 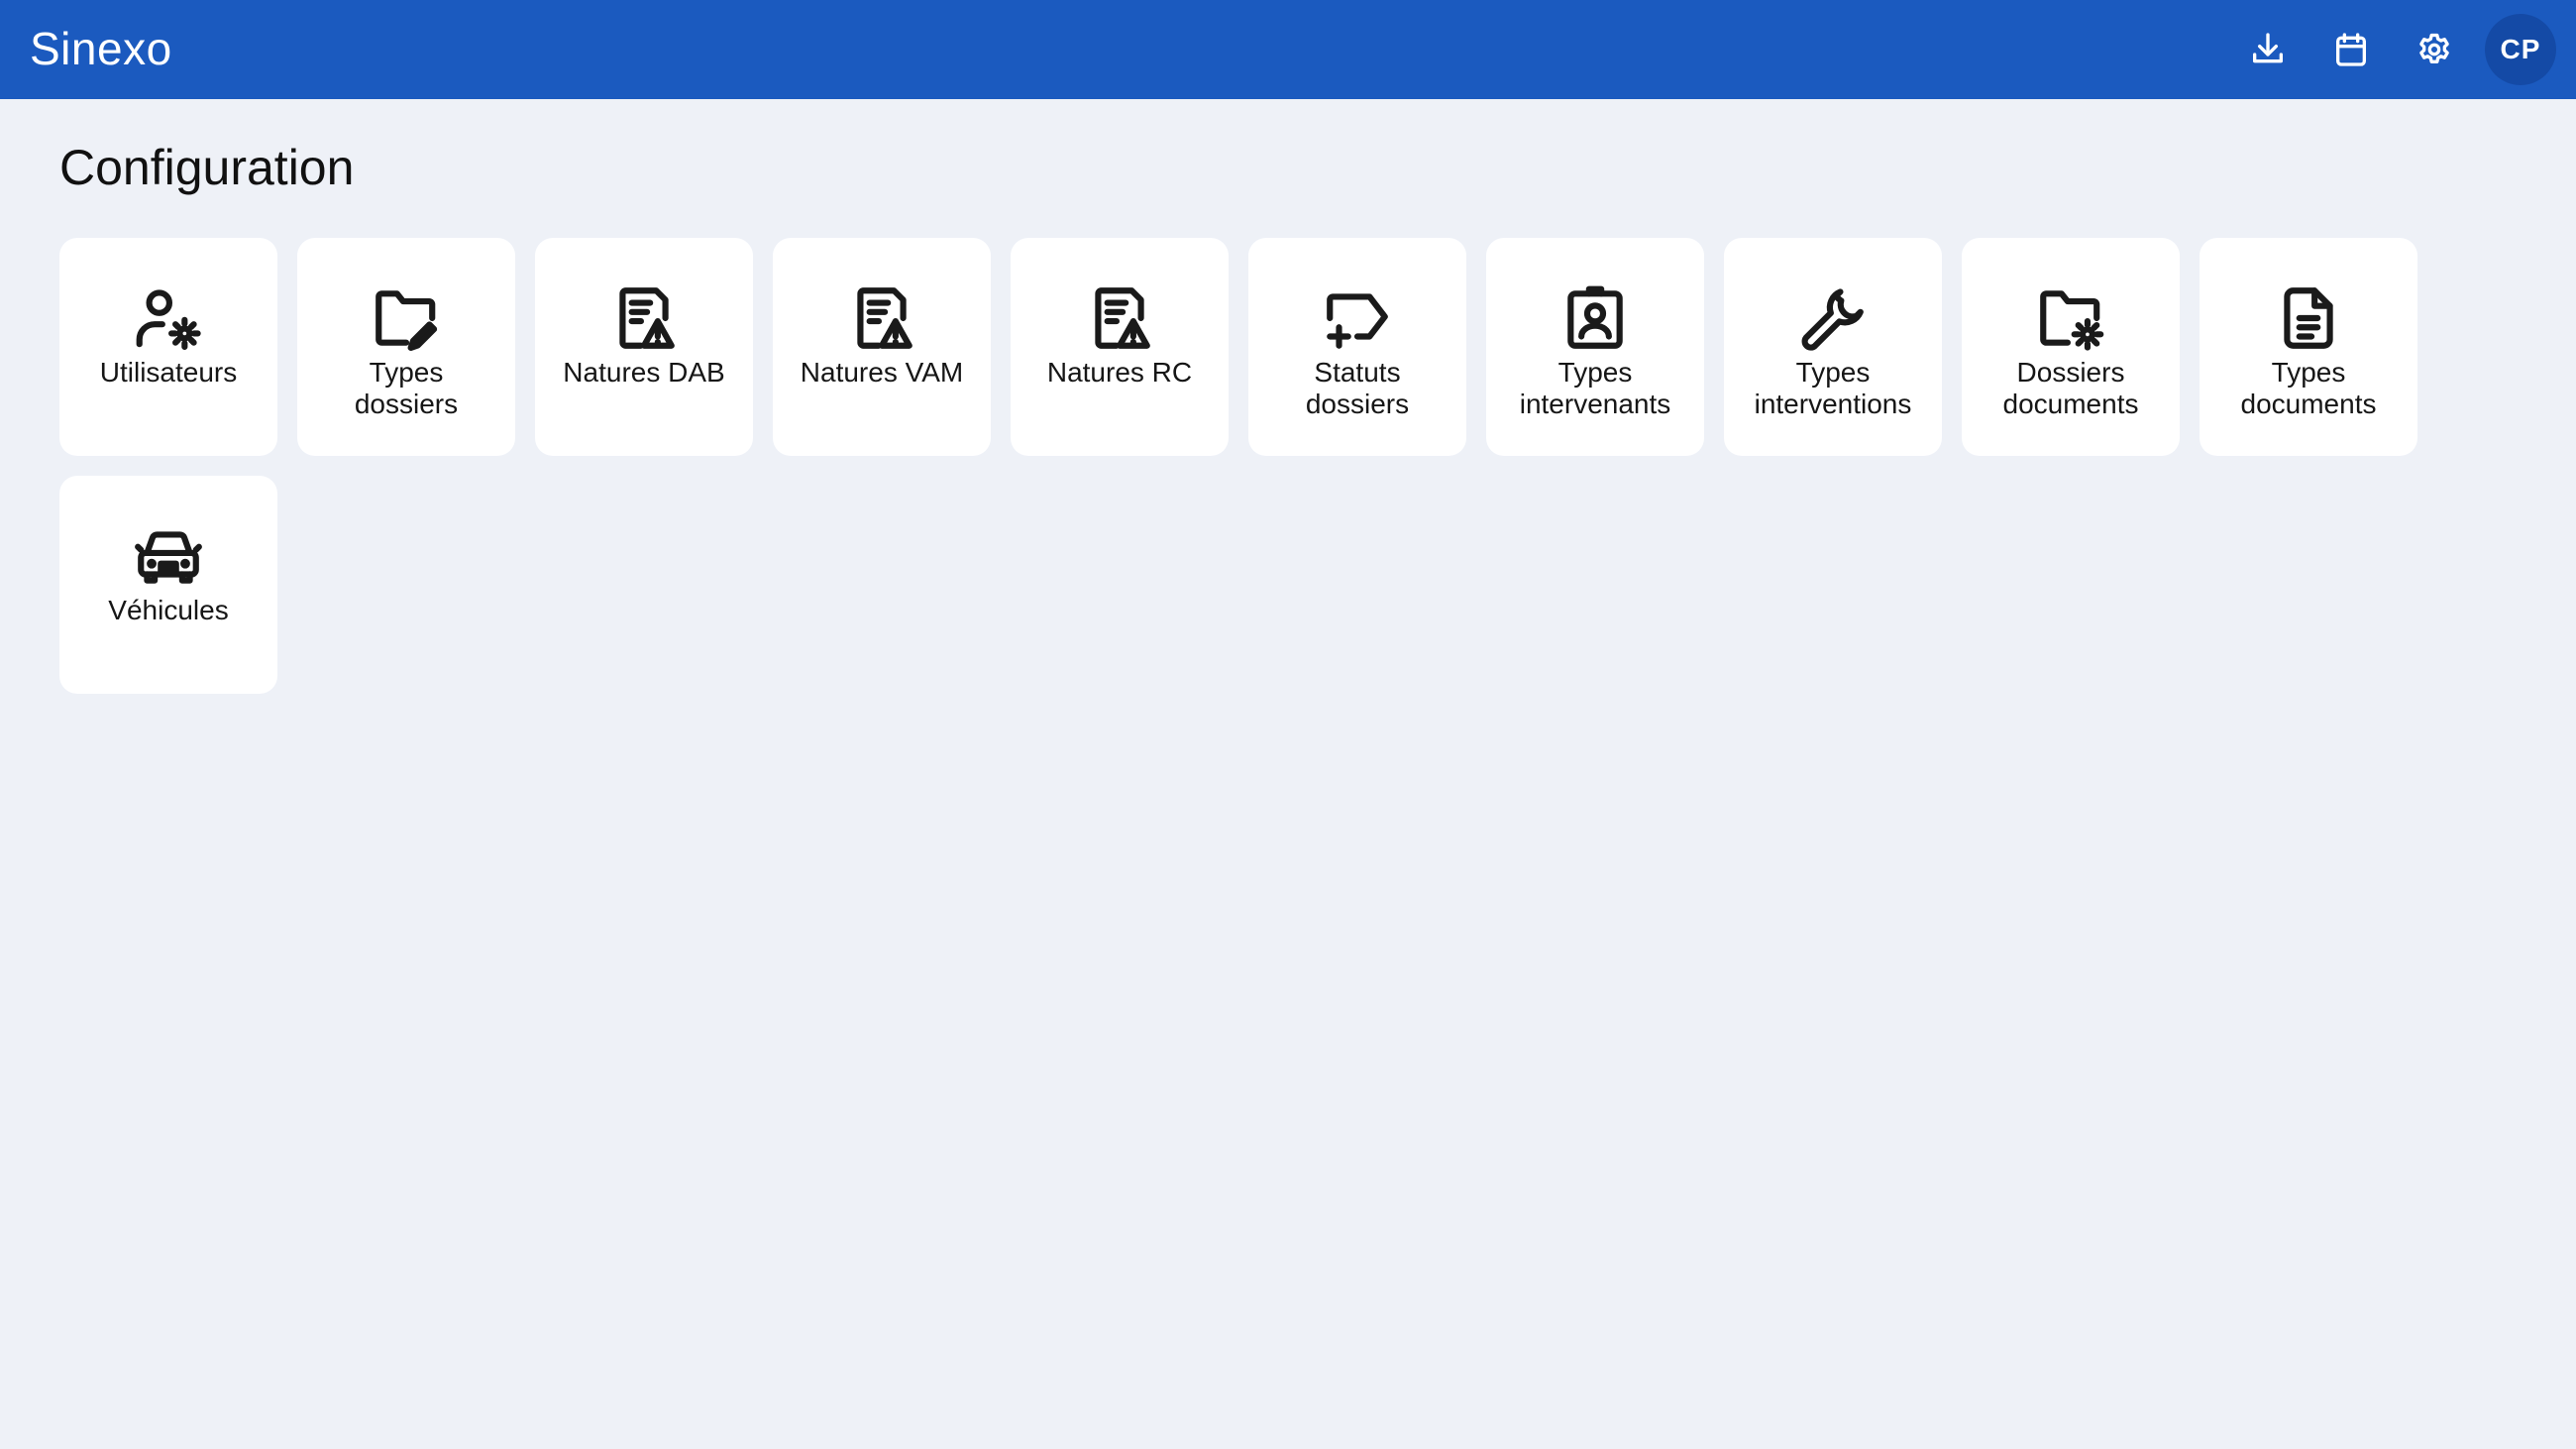 I want to click on tile-label: Statuts dossiers, so click(x=1357, y=388).